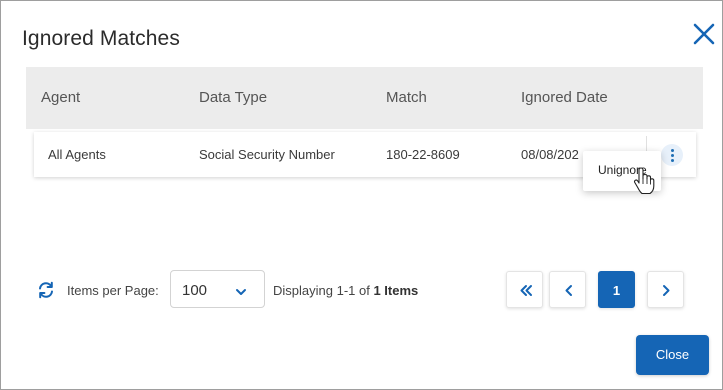  What do you see at coordinates (396, 290) in the screenshot?
I see `displaying-count: 1 Items` at bounding box center [396, 290].